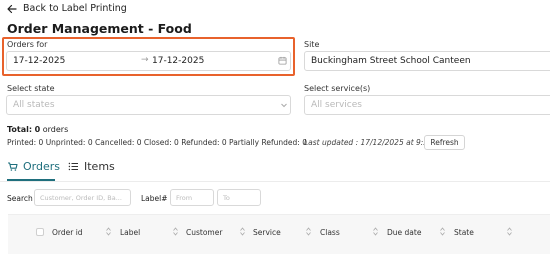  Describe the element at coordinates (34, 105) in the screenshot. I see `state-placeholder: All states` at that location.